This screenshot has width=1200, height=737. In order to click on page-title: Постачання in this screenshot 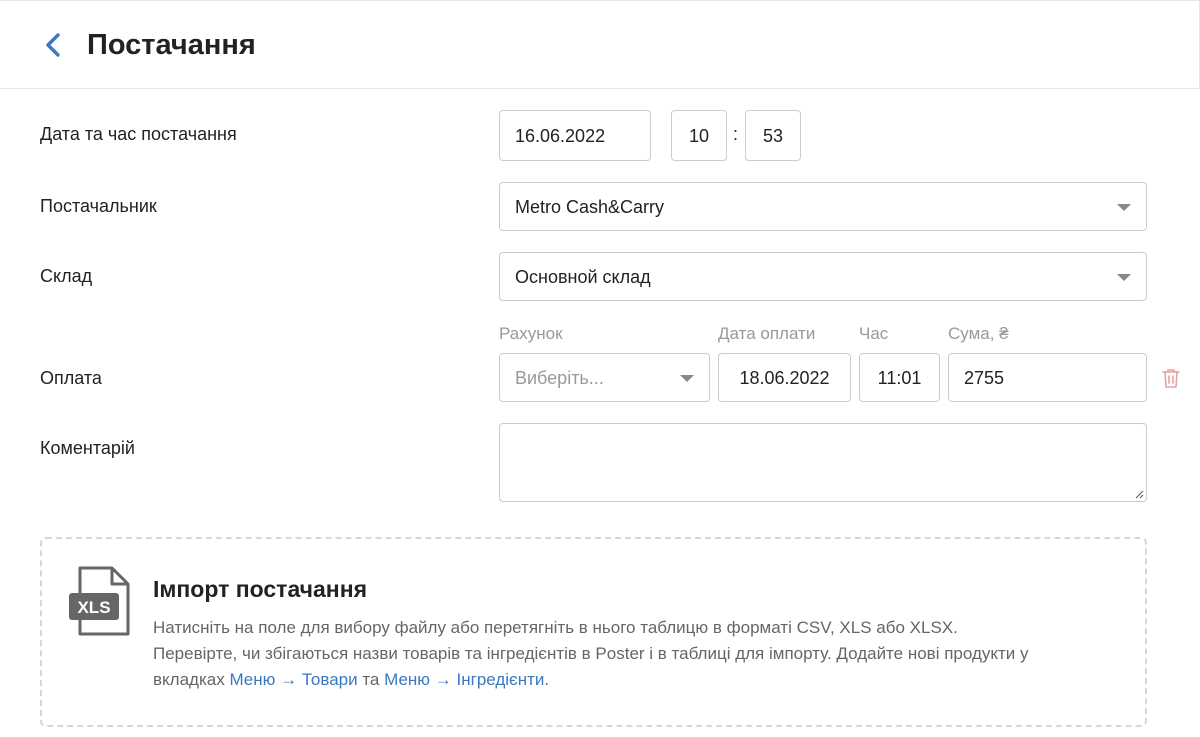, I will do `click(171, 45)`.